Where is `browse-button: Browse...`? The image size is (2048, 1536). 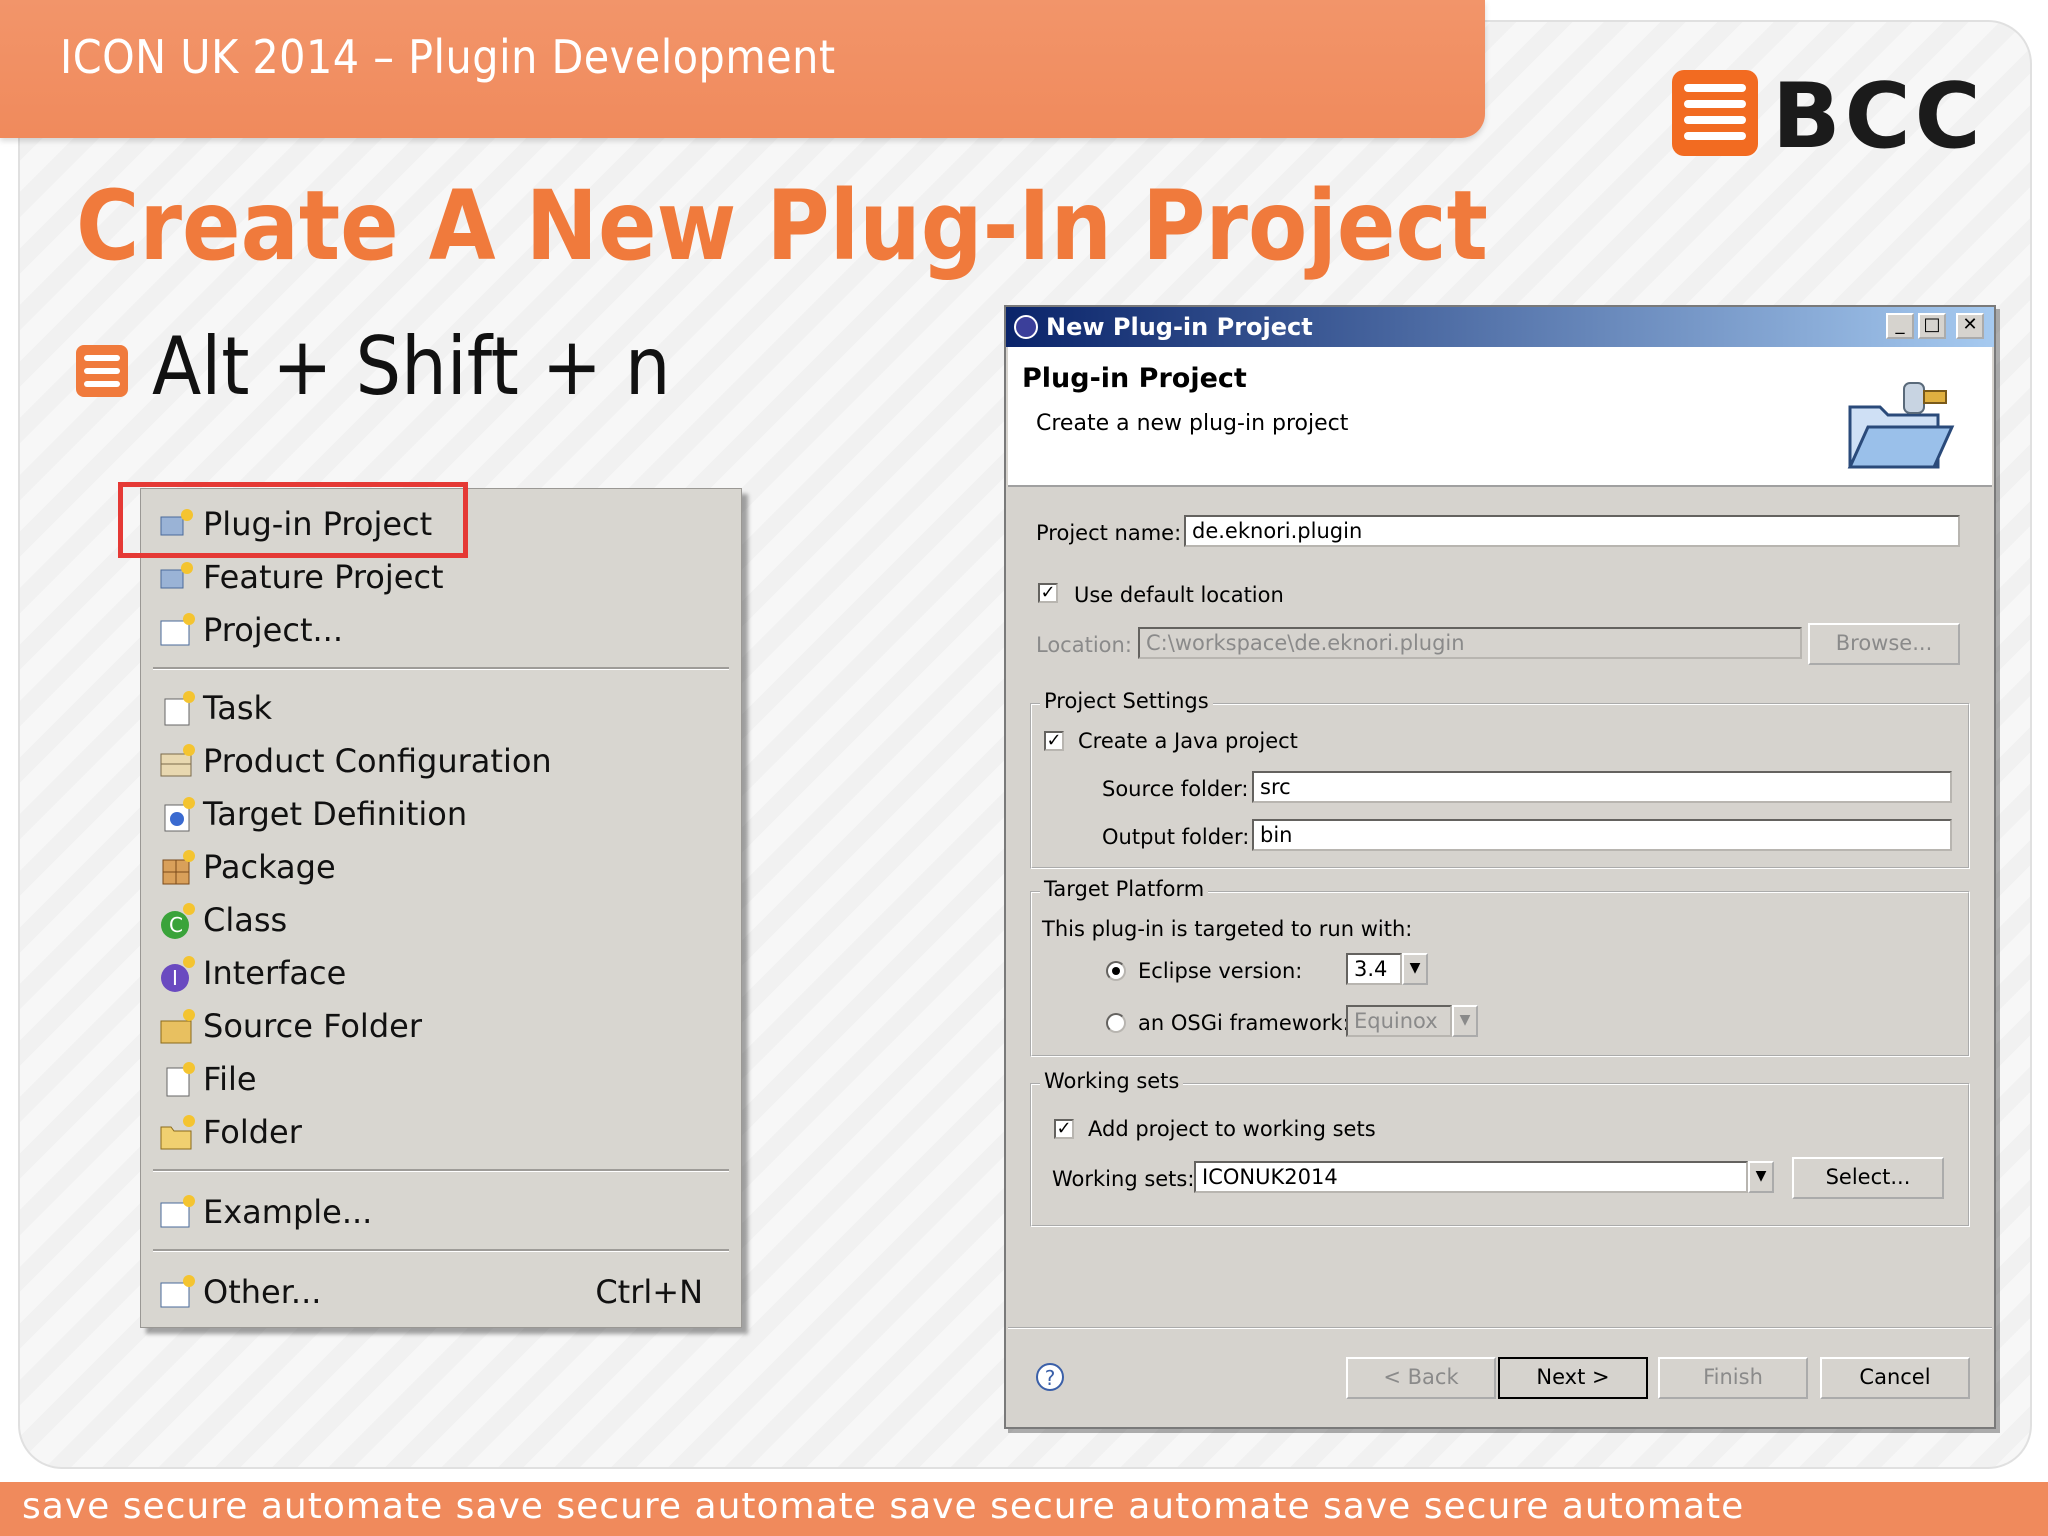
browse-button: Browse... is located at coordinates (1884, 644).